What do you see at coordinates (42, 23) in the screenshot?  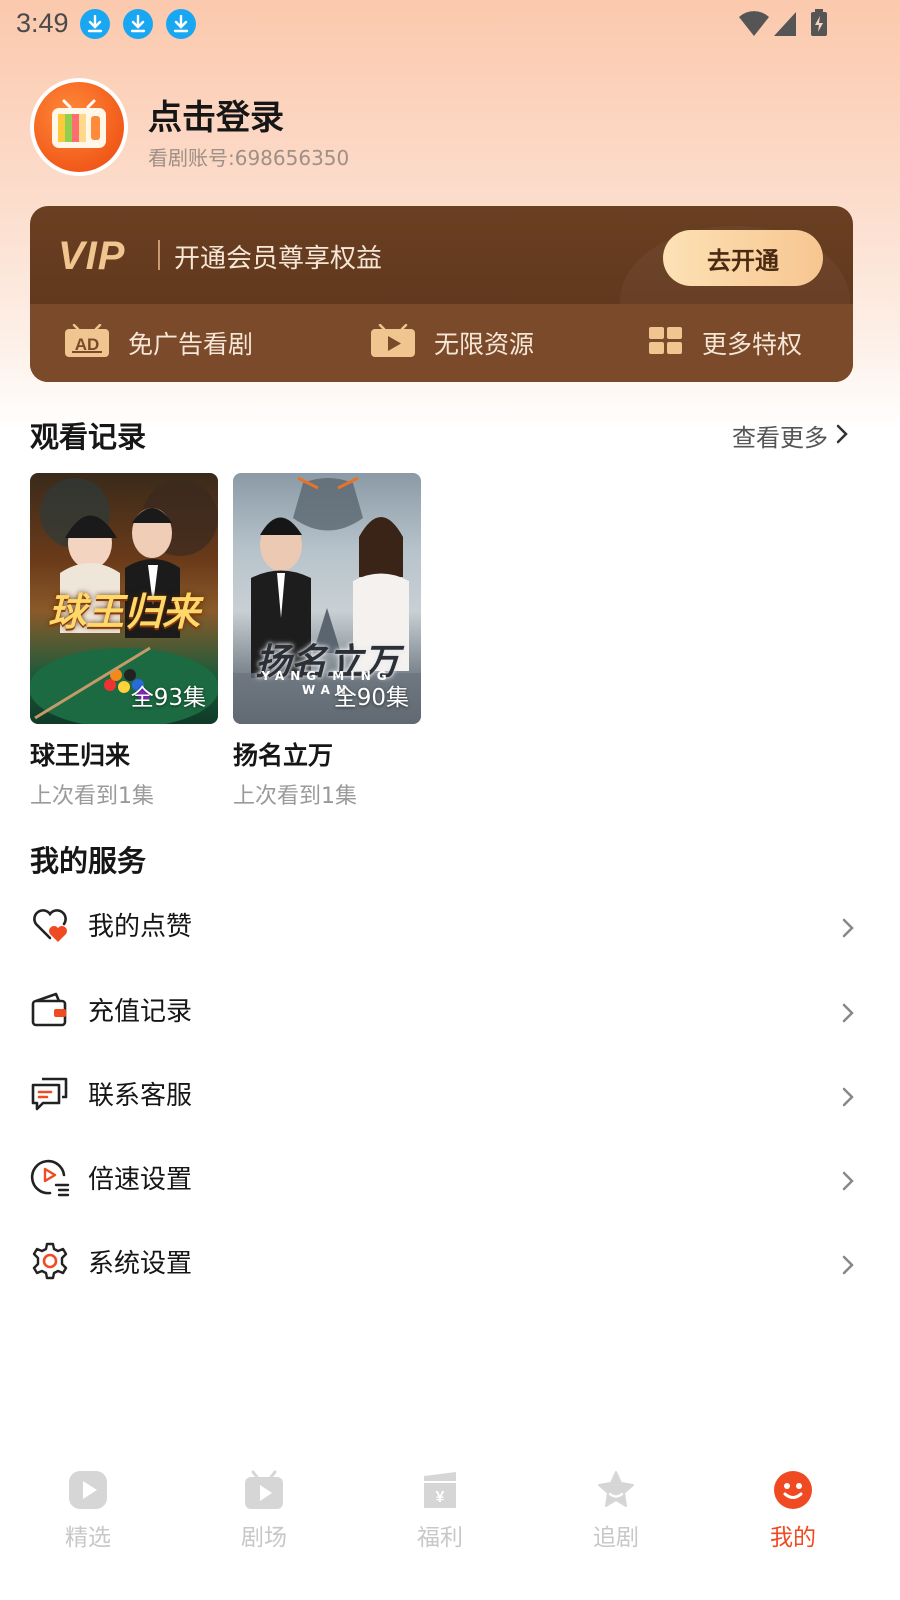 I see `status-time: 3:49` at bounding box center [42, 23].